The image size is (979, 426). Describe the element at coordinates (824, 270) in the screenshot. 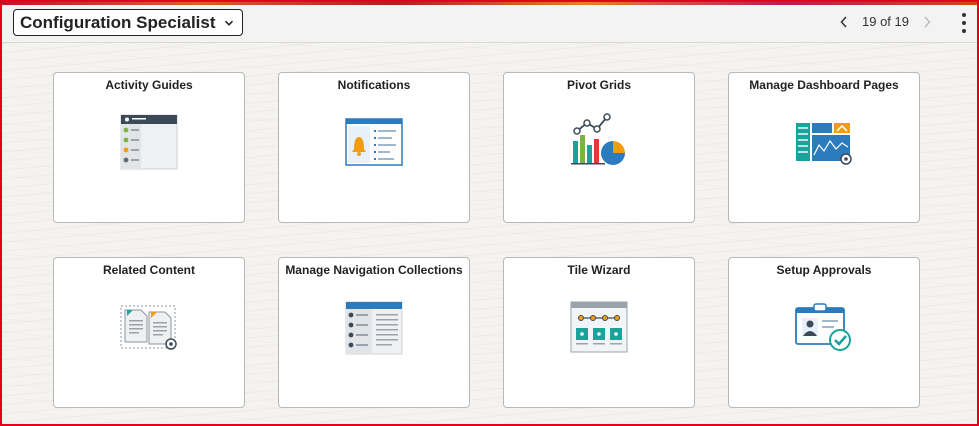

I see `tile-label: Setup Approvals` at that location.